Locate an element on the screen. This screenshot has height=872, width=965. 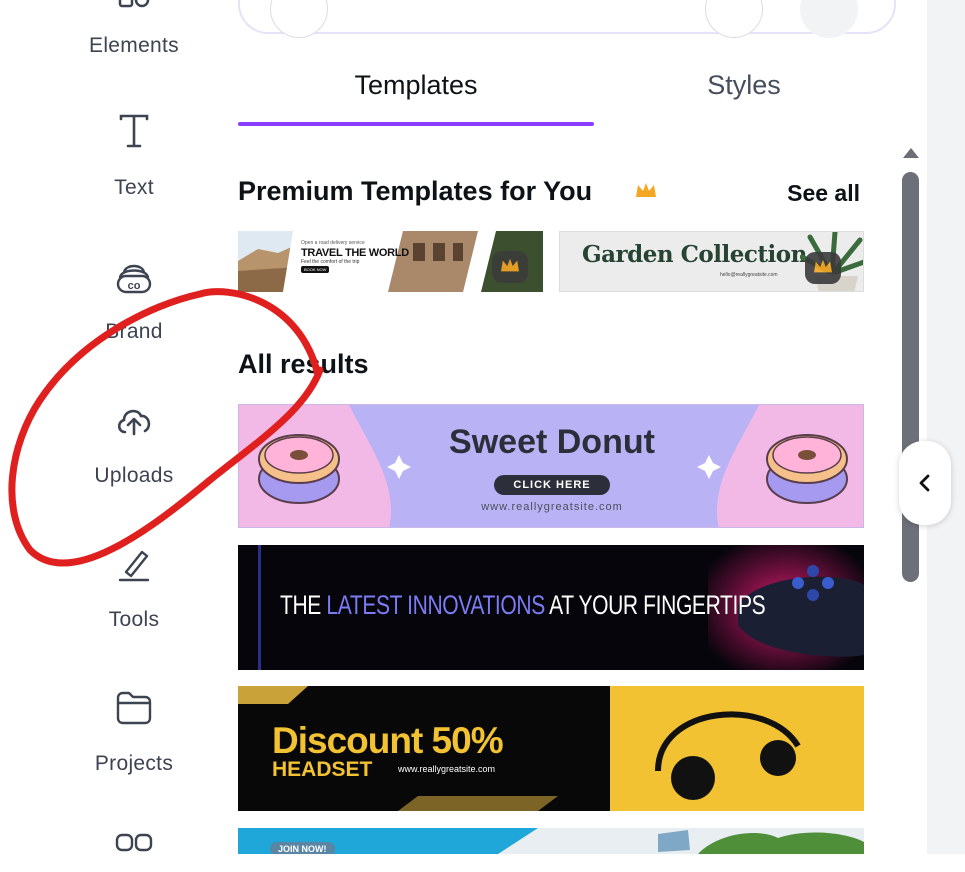
sidebar-item-tools: Tools is located at coordinates (134, 607).